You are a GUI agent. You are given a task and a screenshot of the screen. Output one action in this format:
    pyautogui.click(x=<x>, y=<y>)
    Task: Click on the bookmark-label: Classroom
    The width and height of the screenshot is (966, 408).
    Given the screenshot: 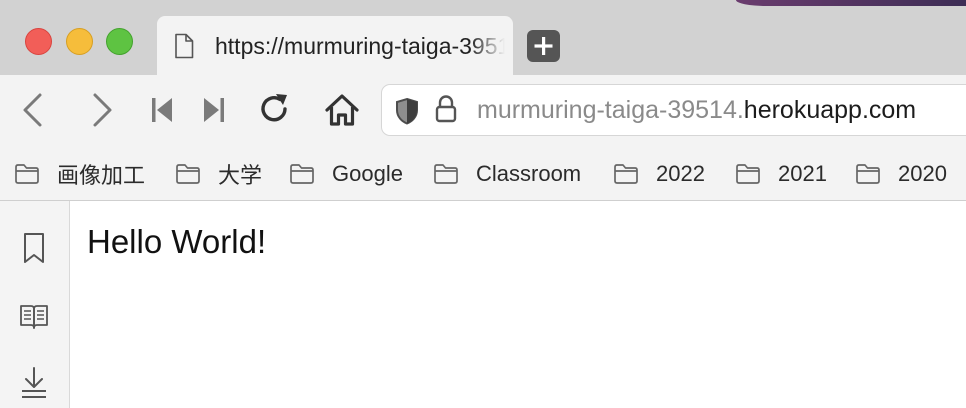 What is the action you would take?
    pyautogui.click(x=529, y=173)
    